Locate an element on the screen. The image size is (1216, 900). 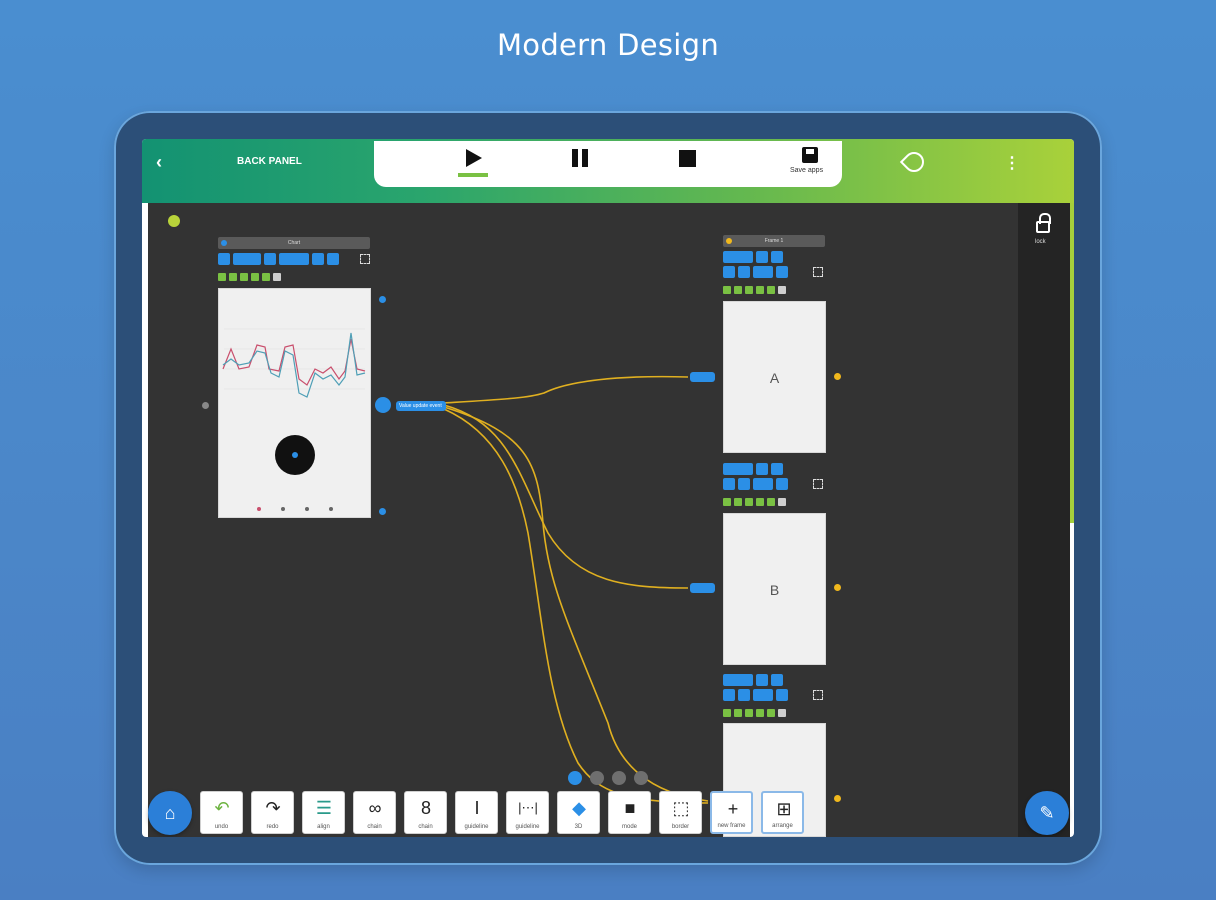
chain-button: ∞ chain is located at coordinates (374, 812).